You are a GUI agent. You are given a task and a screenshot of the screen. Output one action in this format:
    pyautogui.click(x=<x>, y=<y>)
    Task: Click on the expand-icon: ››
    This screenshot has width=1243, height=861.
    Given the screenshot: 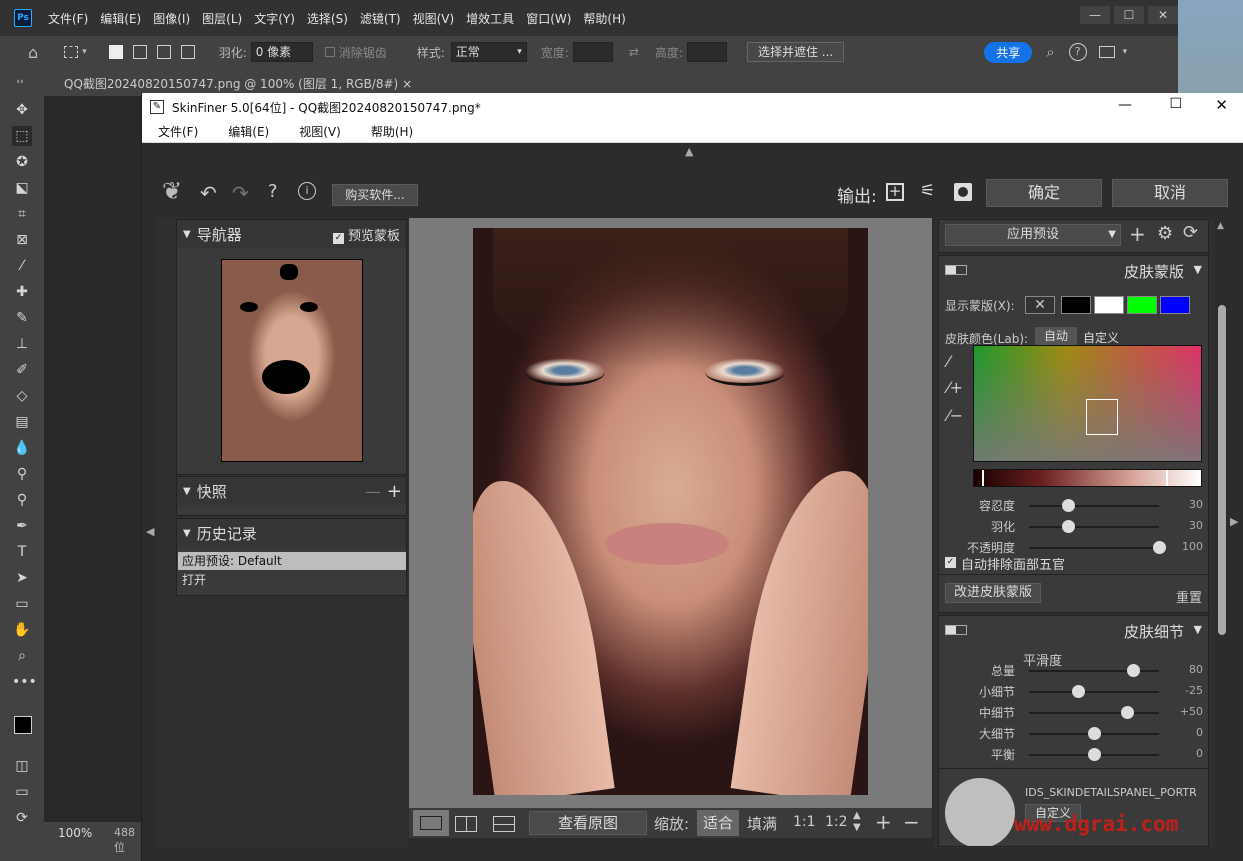 What is the action you would take?
    pyautogui.click(x=20, y=82)
    